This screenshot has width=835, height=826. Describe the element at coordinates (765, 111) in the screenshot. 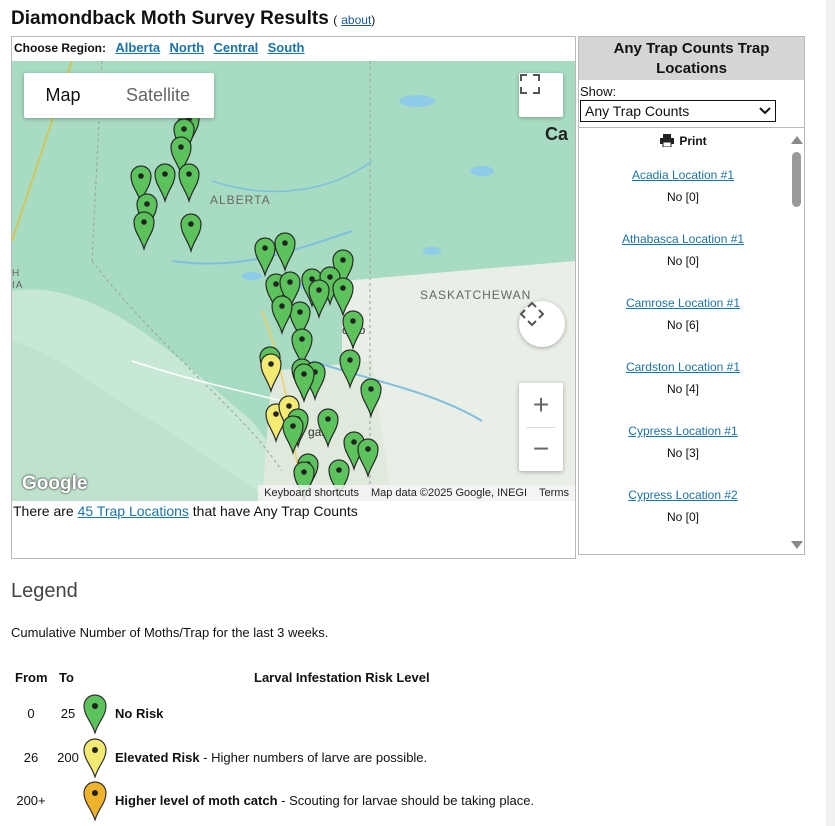

I see `chevron-down-icon` at that location.